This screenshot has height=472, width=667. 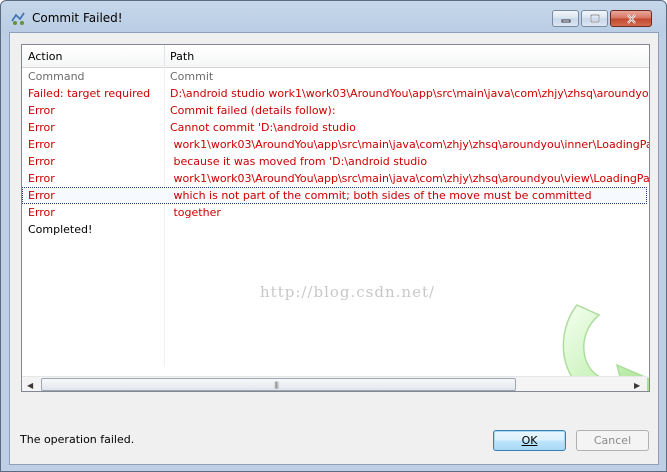 I want to click on cancel-button: Cancel, so click(x=612, y=440).